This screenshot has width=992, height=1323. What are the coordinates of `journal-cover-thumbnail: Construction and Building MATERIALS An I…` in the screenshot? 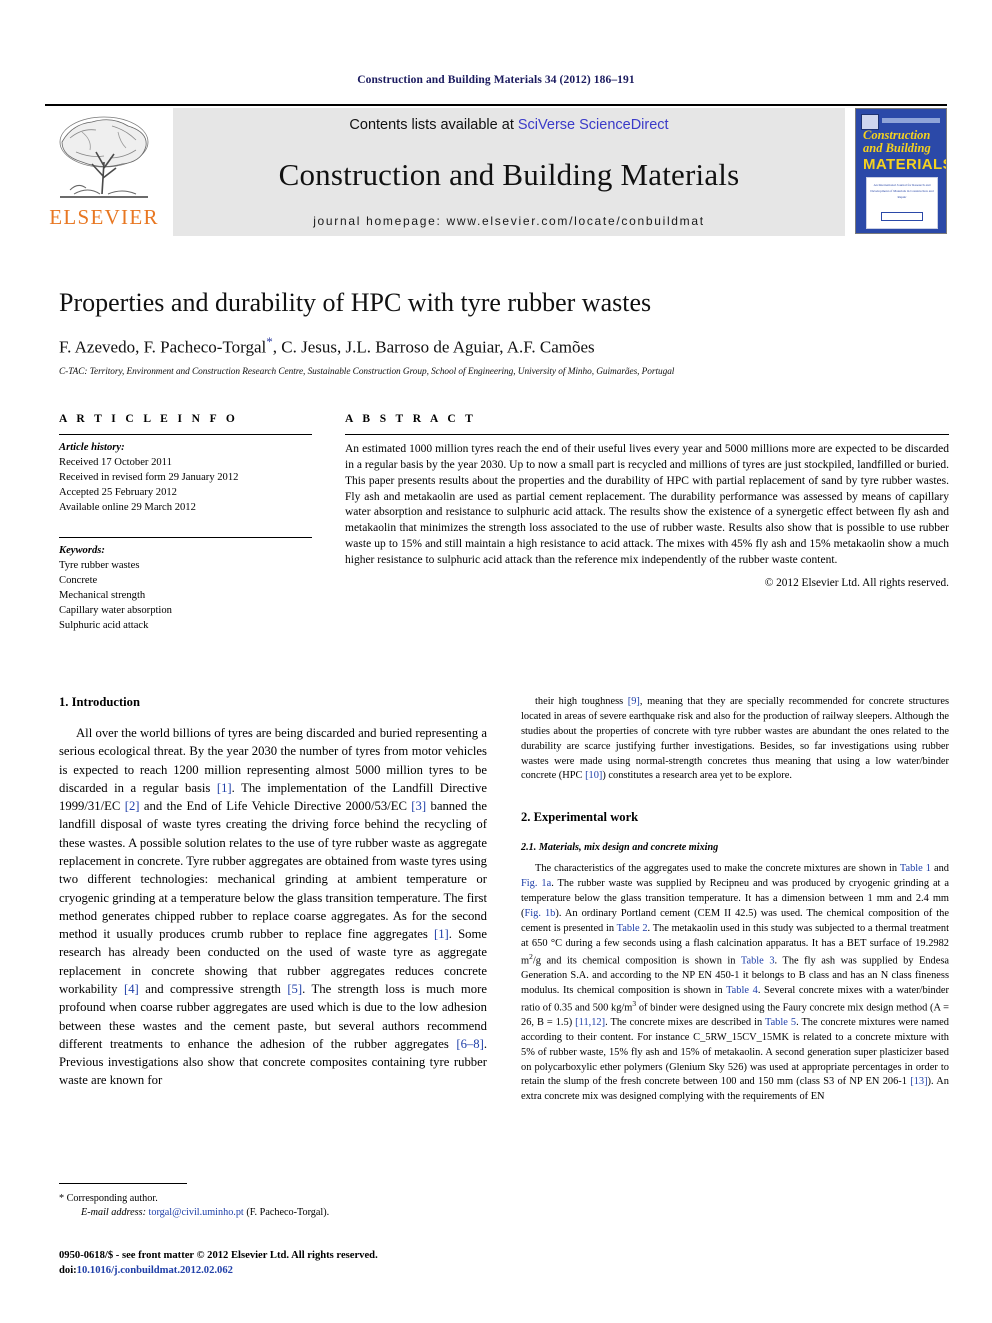 It's located at (901, 171).